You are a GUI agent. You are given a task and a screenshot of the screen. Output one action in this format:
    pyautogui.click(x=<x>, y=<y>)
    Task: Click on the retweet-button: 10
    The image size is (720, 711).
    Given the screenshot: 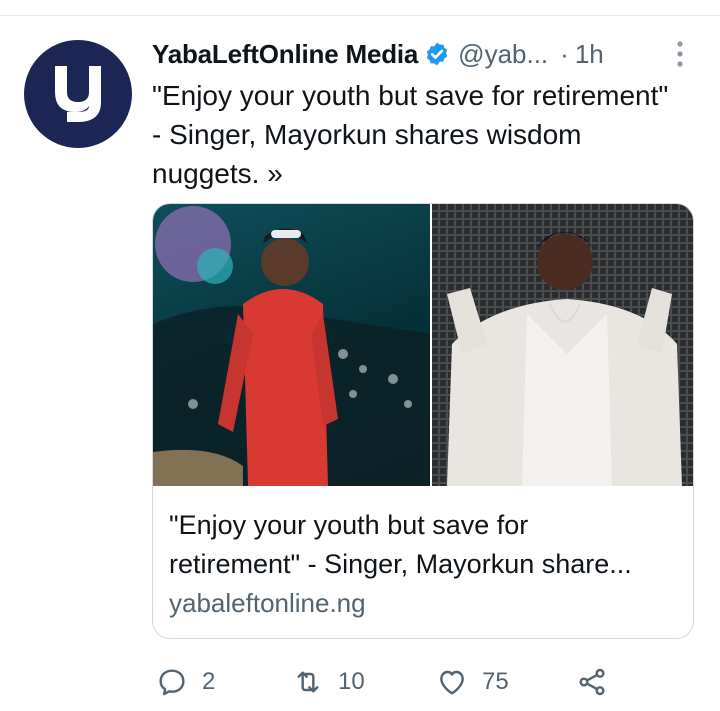 What is the action you would take?
    pyautogui.click(x=328, y=682)
    